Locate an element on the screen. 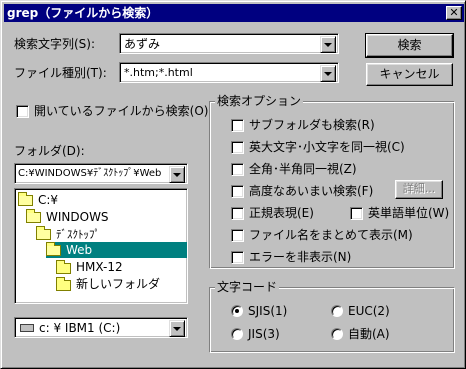 This screenshot has width=466, height=369. search-button: 検索 is located at coordinates (409, 45).